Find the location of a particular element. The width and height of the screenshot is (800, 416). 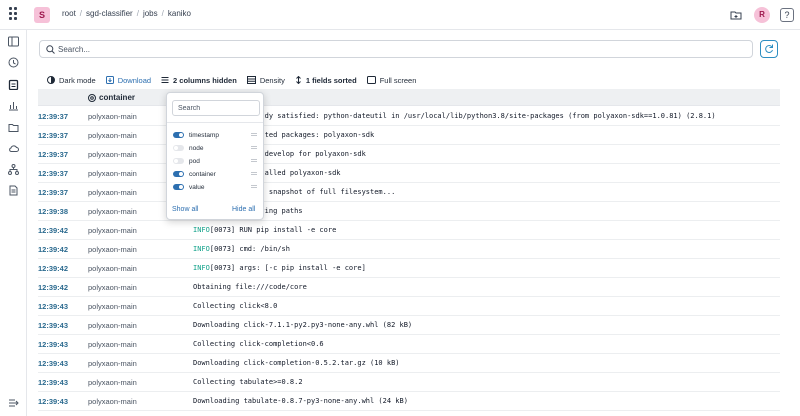

download-button: Download is located at coordinates (128, 80).